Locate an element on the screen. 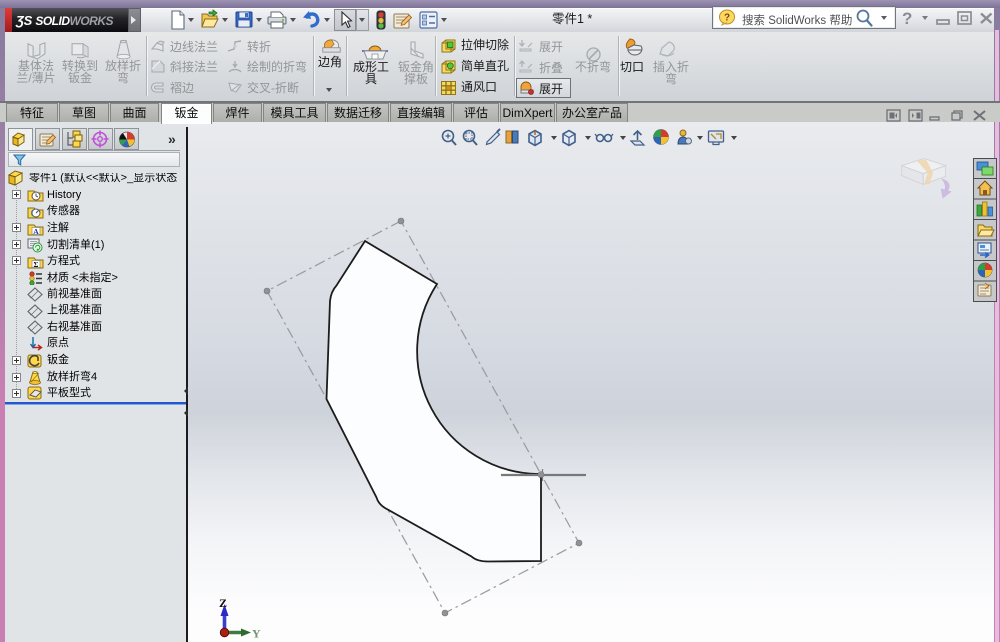 This screenshot has width=1000, height=642. svg-text: Σ is located at coordinates (36, 264).